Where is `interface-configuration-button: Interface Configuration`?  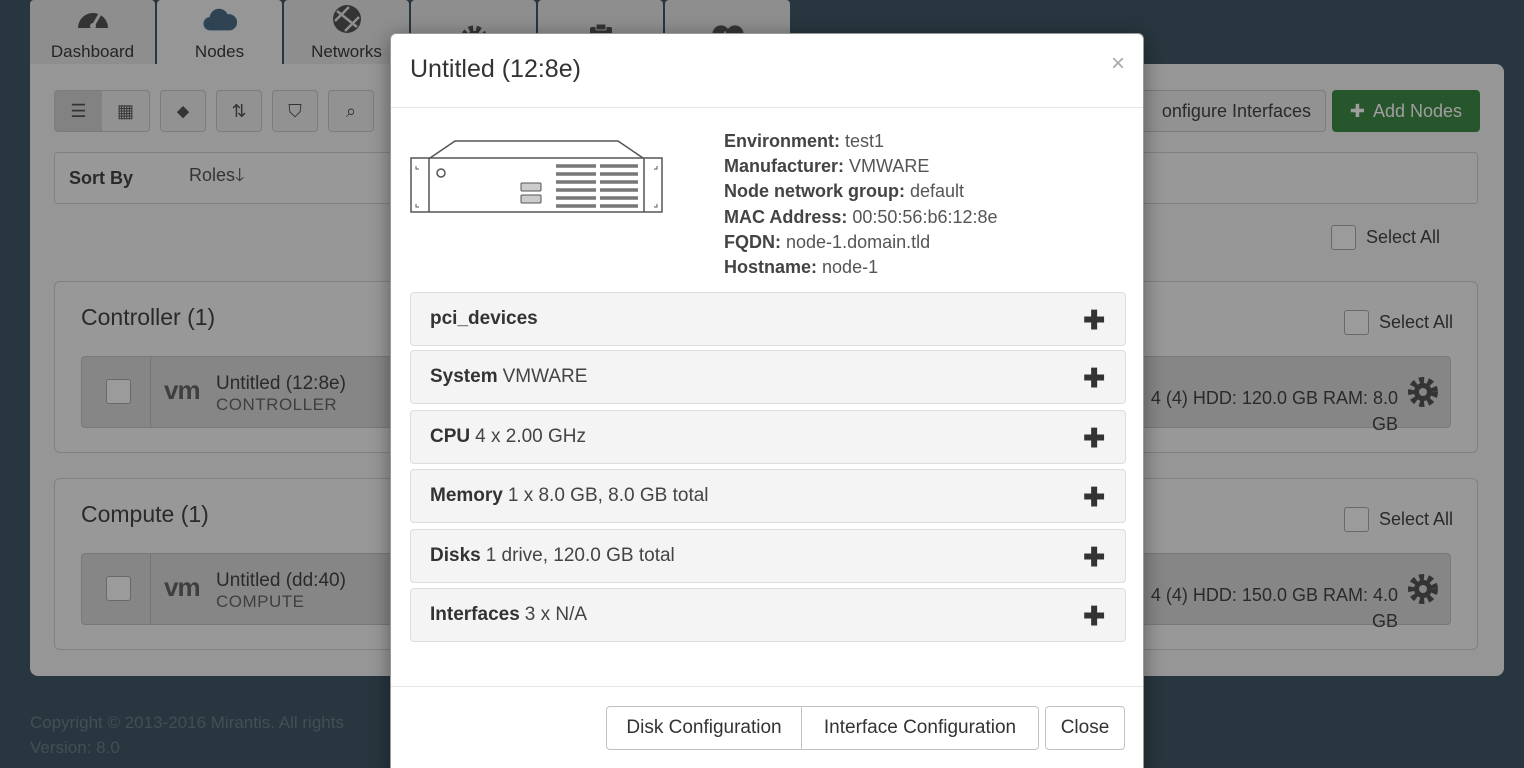
interface-configuration-button: Interface Configuration is located at coordinates (920, 728).